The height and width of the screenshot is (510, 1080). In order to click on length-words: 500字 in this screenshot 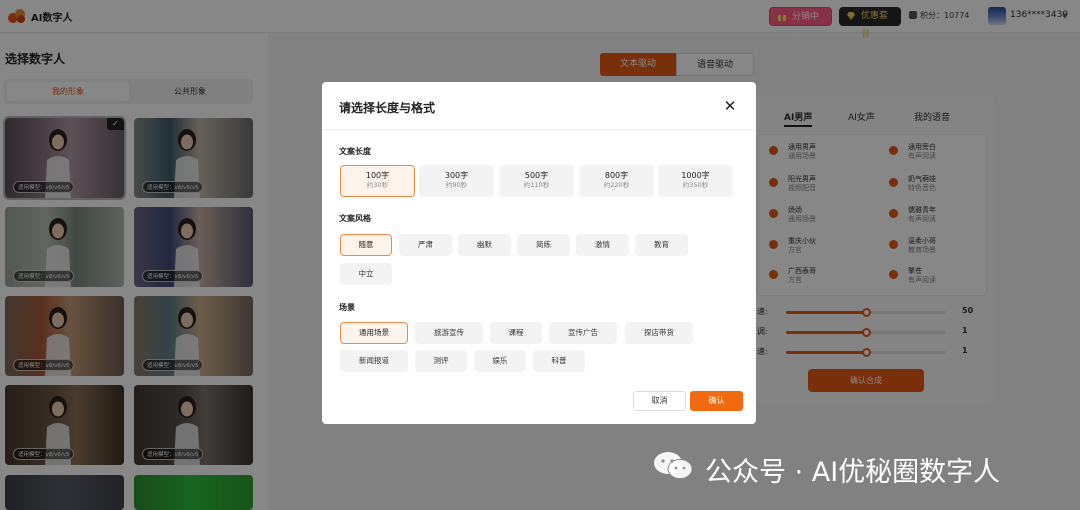, I will do `click(536, 175)`.